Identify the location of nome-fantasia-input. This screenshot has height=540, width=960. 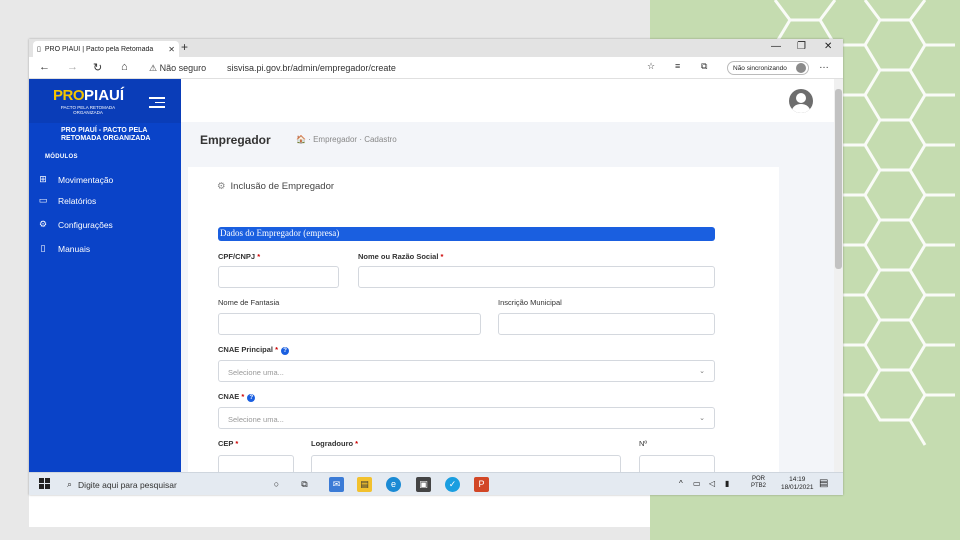
(349, 324).